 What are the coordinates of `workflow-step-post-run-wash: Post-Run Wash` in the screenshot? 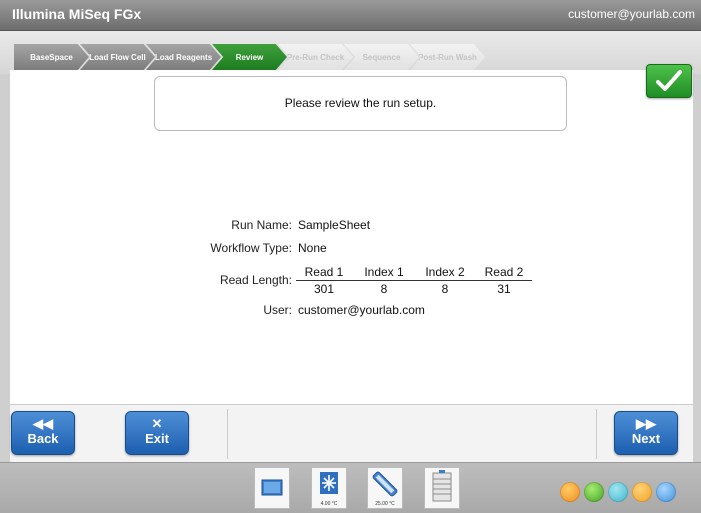 It's located at (447, 57).